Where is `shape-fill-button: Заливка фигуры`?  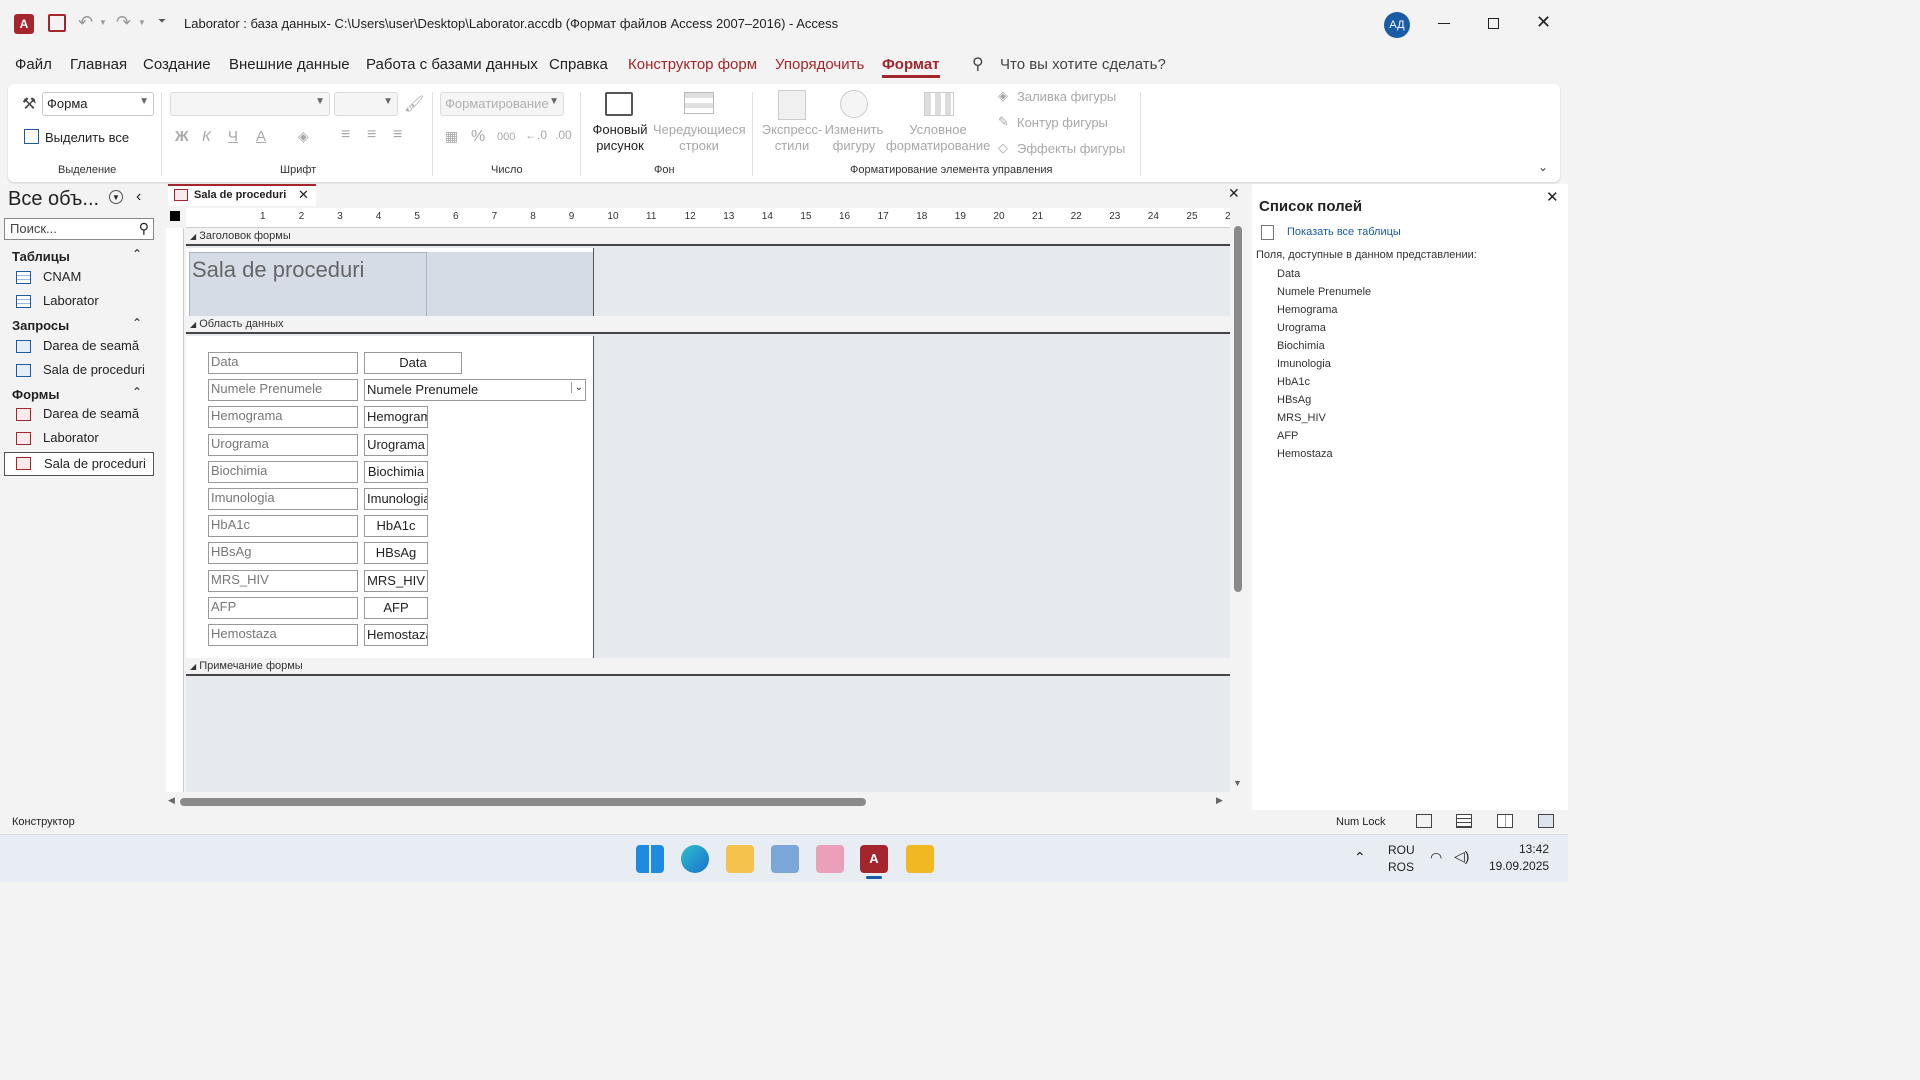
shape-fill-button: Заливка фигуры is located at coordinates (1066, 96).